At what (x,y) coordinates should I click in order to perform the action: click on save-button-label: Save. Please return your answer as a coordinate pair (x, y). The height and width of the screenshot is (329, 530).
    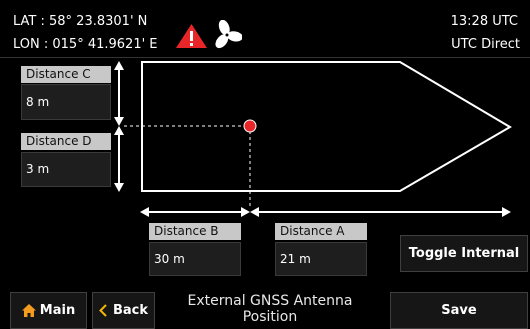
    Looking at the image, I should click on (459, 310).